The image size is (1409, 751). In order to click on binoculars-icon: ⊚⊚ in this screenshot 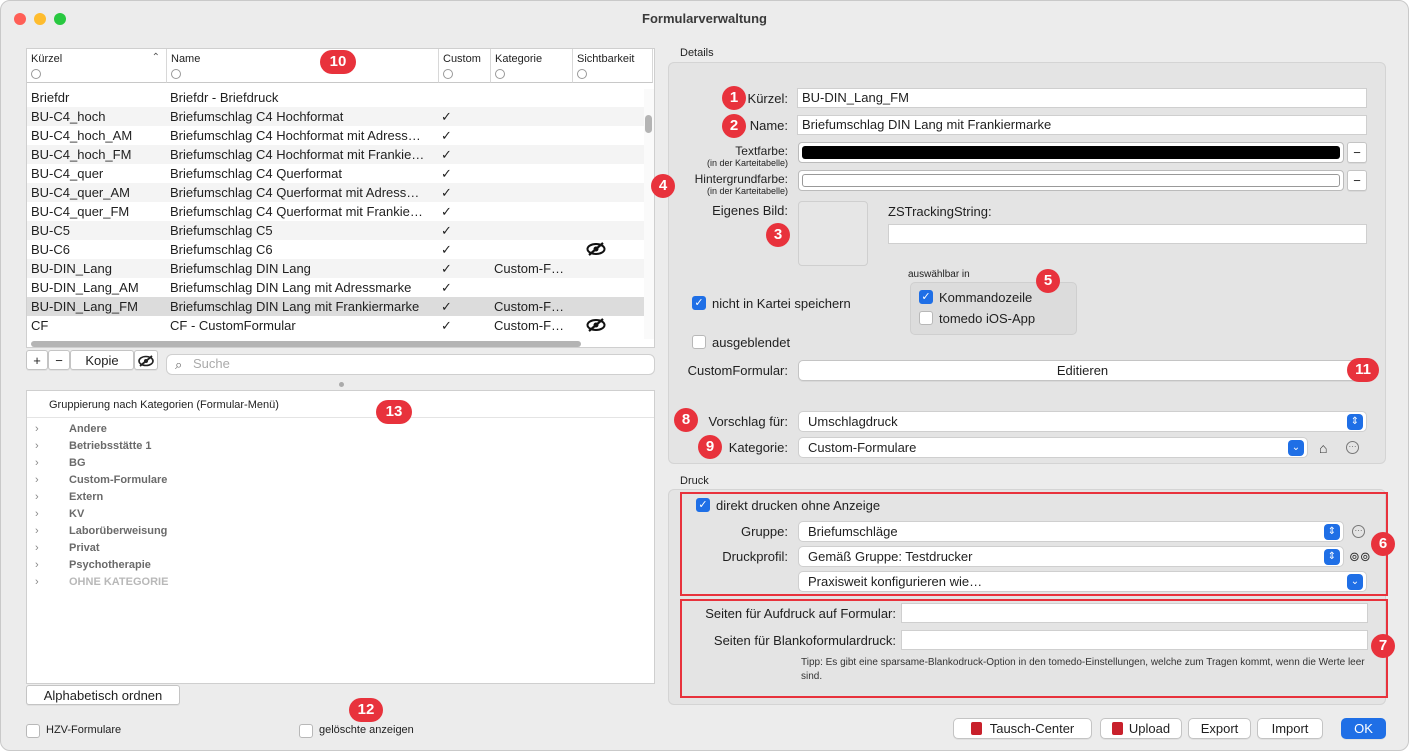, I will do `click(1360, 557)`.